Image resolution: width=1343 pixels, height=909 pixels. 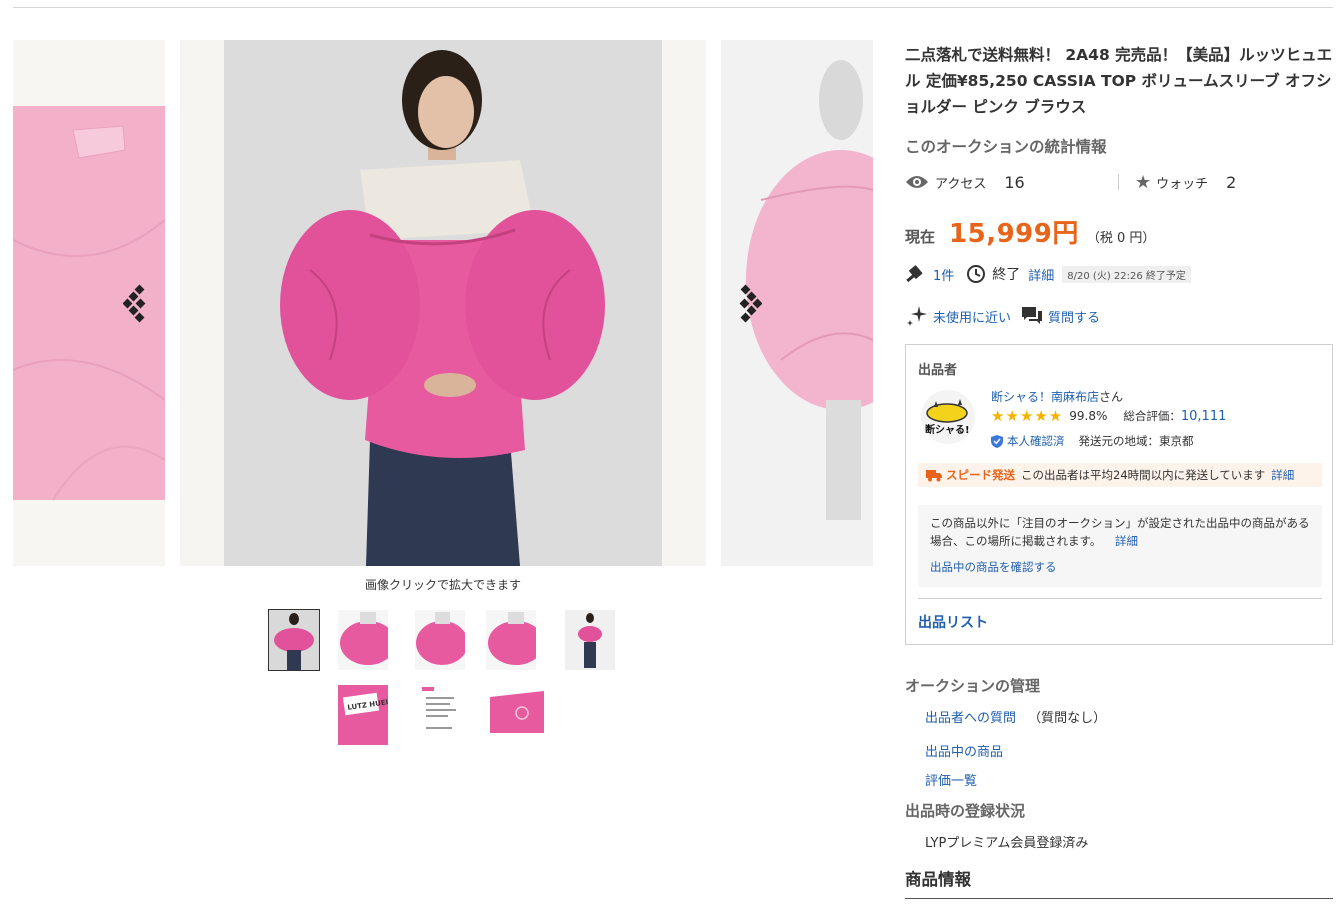 I want to click on registration-heading: 出品時の登録状況, so click(x=965, y=811).